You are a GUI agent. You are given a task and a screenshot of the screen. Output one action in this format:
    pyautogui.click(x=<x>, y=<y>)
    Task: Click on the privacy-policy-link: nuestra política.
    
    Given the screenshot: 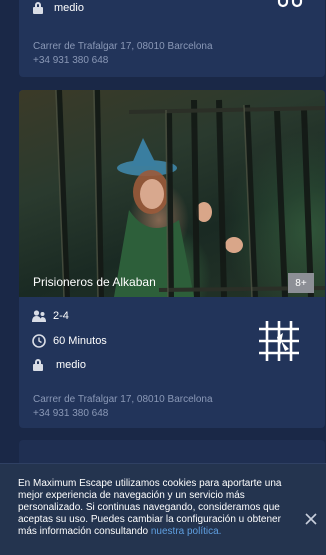 What is the action you would take?
    pyautogui.click(x=186, y=531)
    